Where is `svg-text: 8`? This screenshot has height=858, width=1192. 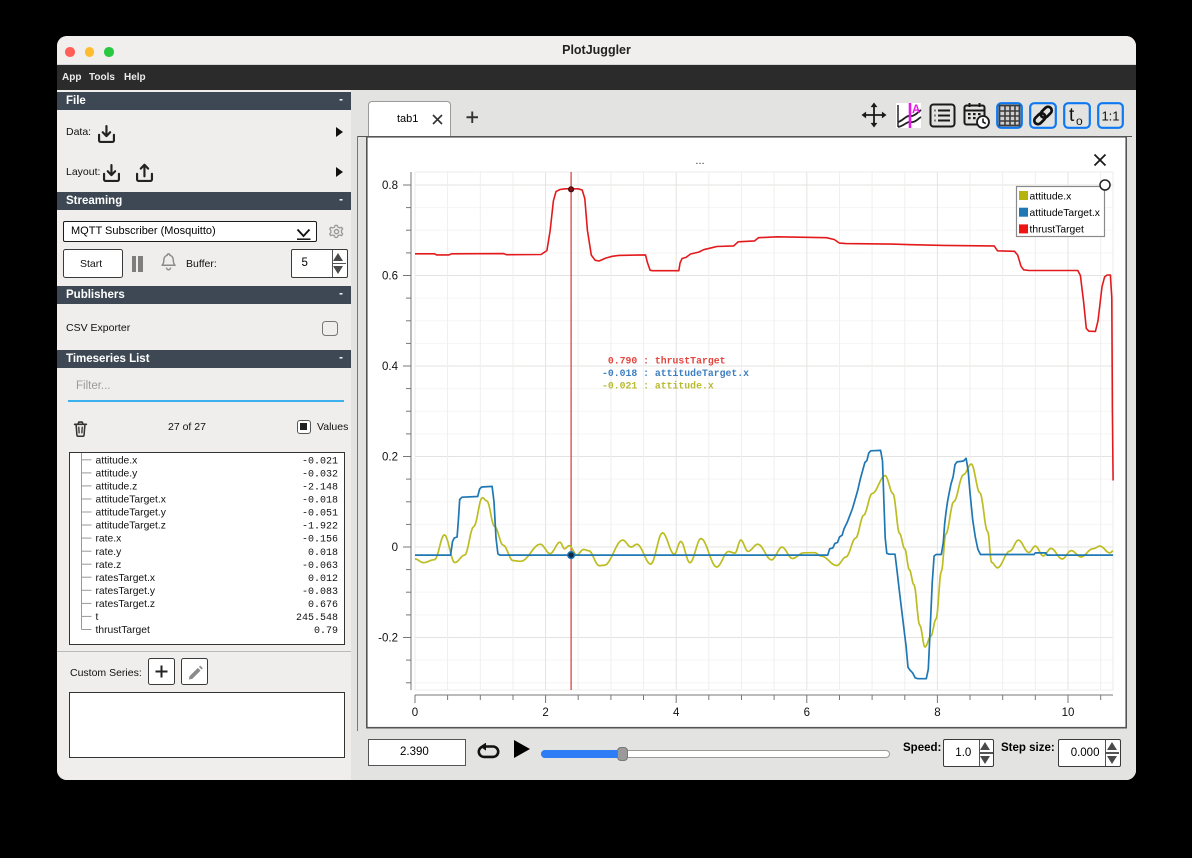 svg-text: 8 is located at coordinates (937, 713).